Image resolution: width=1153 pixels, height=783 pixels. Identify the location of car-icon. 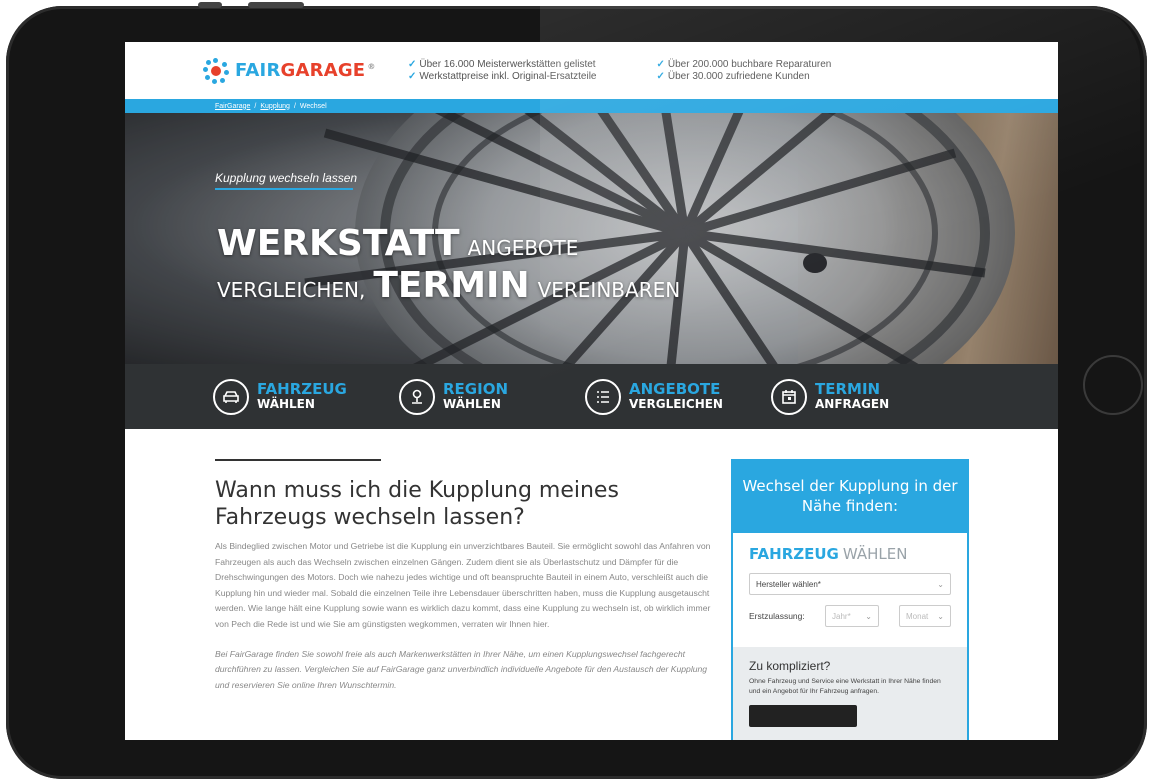
(231, 396).